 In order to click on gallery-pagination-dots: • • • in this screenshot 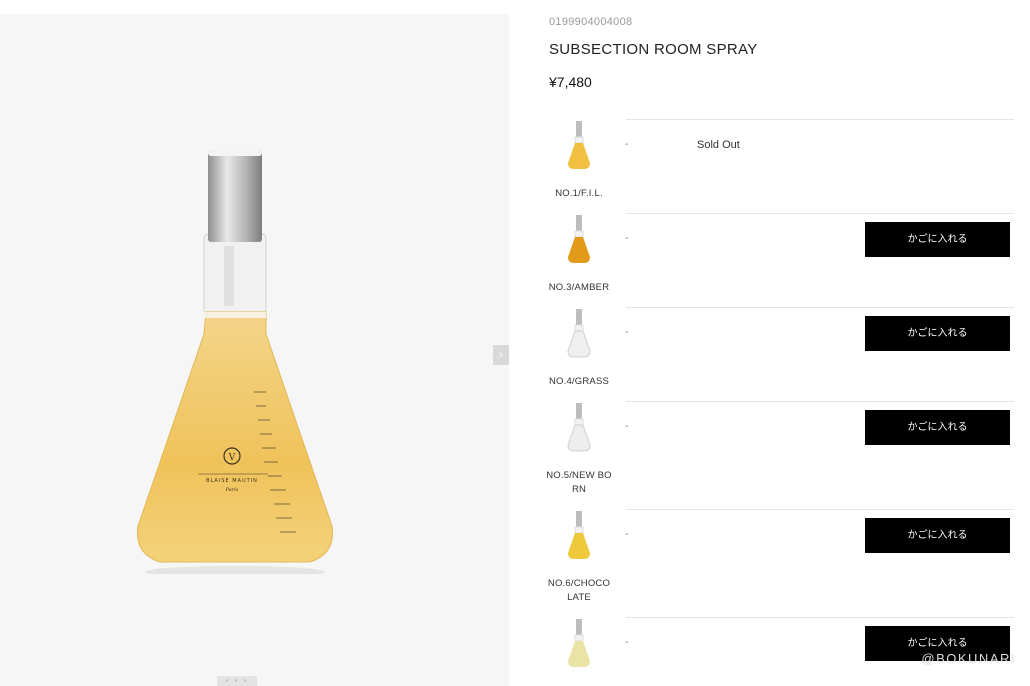, I will do `click(237, 681)`.